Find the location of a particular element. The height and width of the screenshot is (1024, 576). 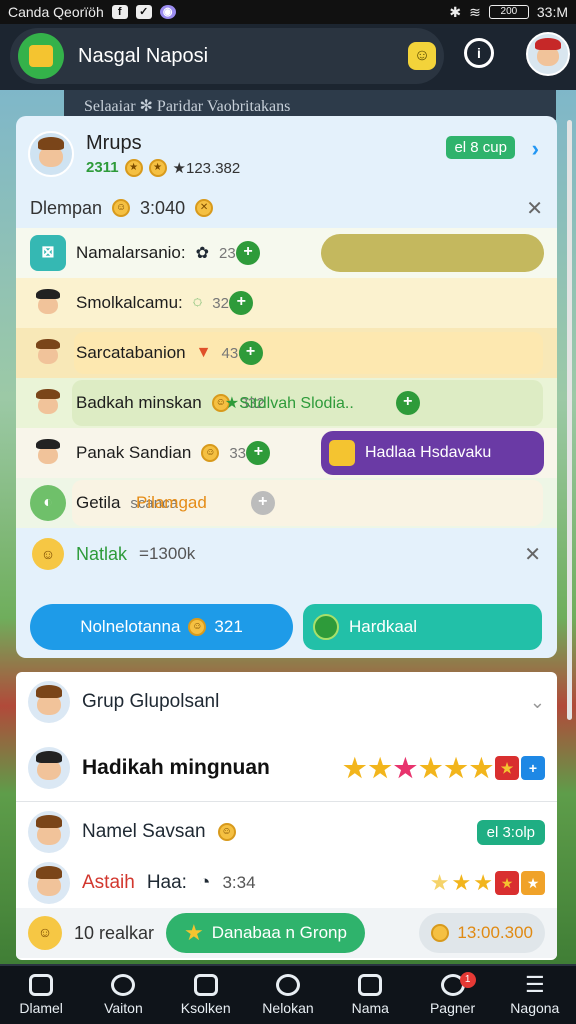

row-label: Badkah minskan is located at coordinates (139, 402).